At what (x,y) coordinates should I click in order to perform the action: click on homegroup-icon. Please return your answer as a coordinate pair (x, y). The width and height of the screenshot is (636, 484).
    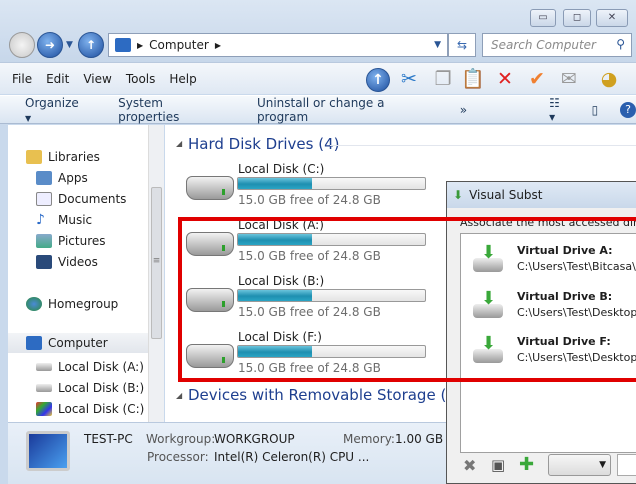
    Looking at the image, I should click on (34, 304).